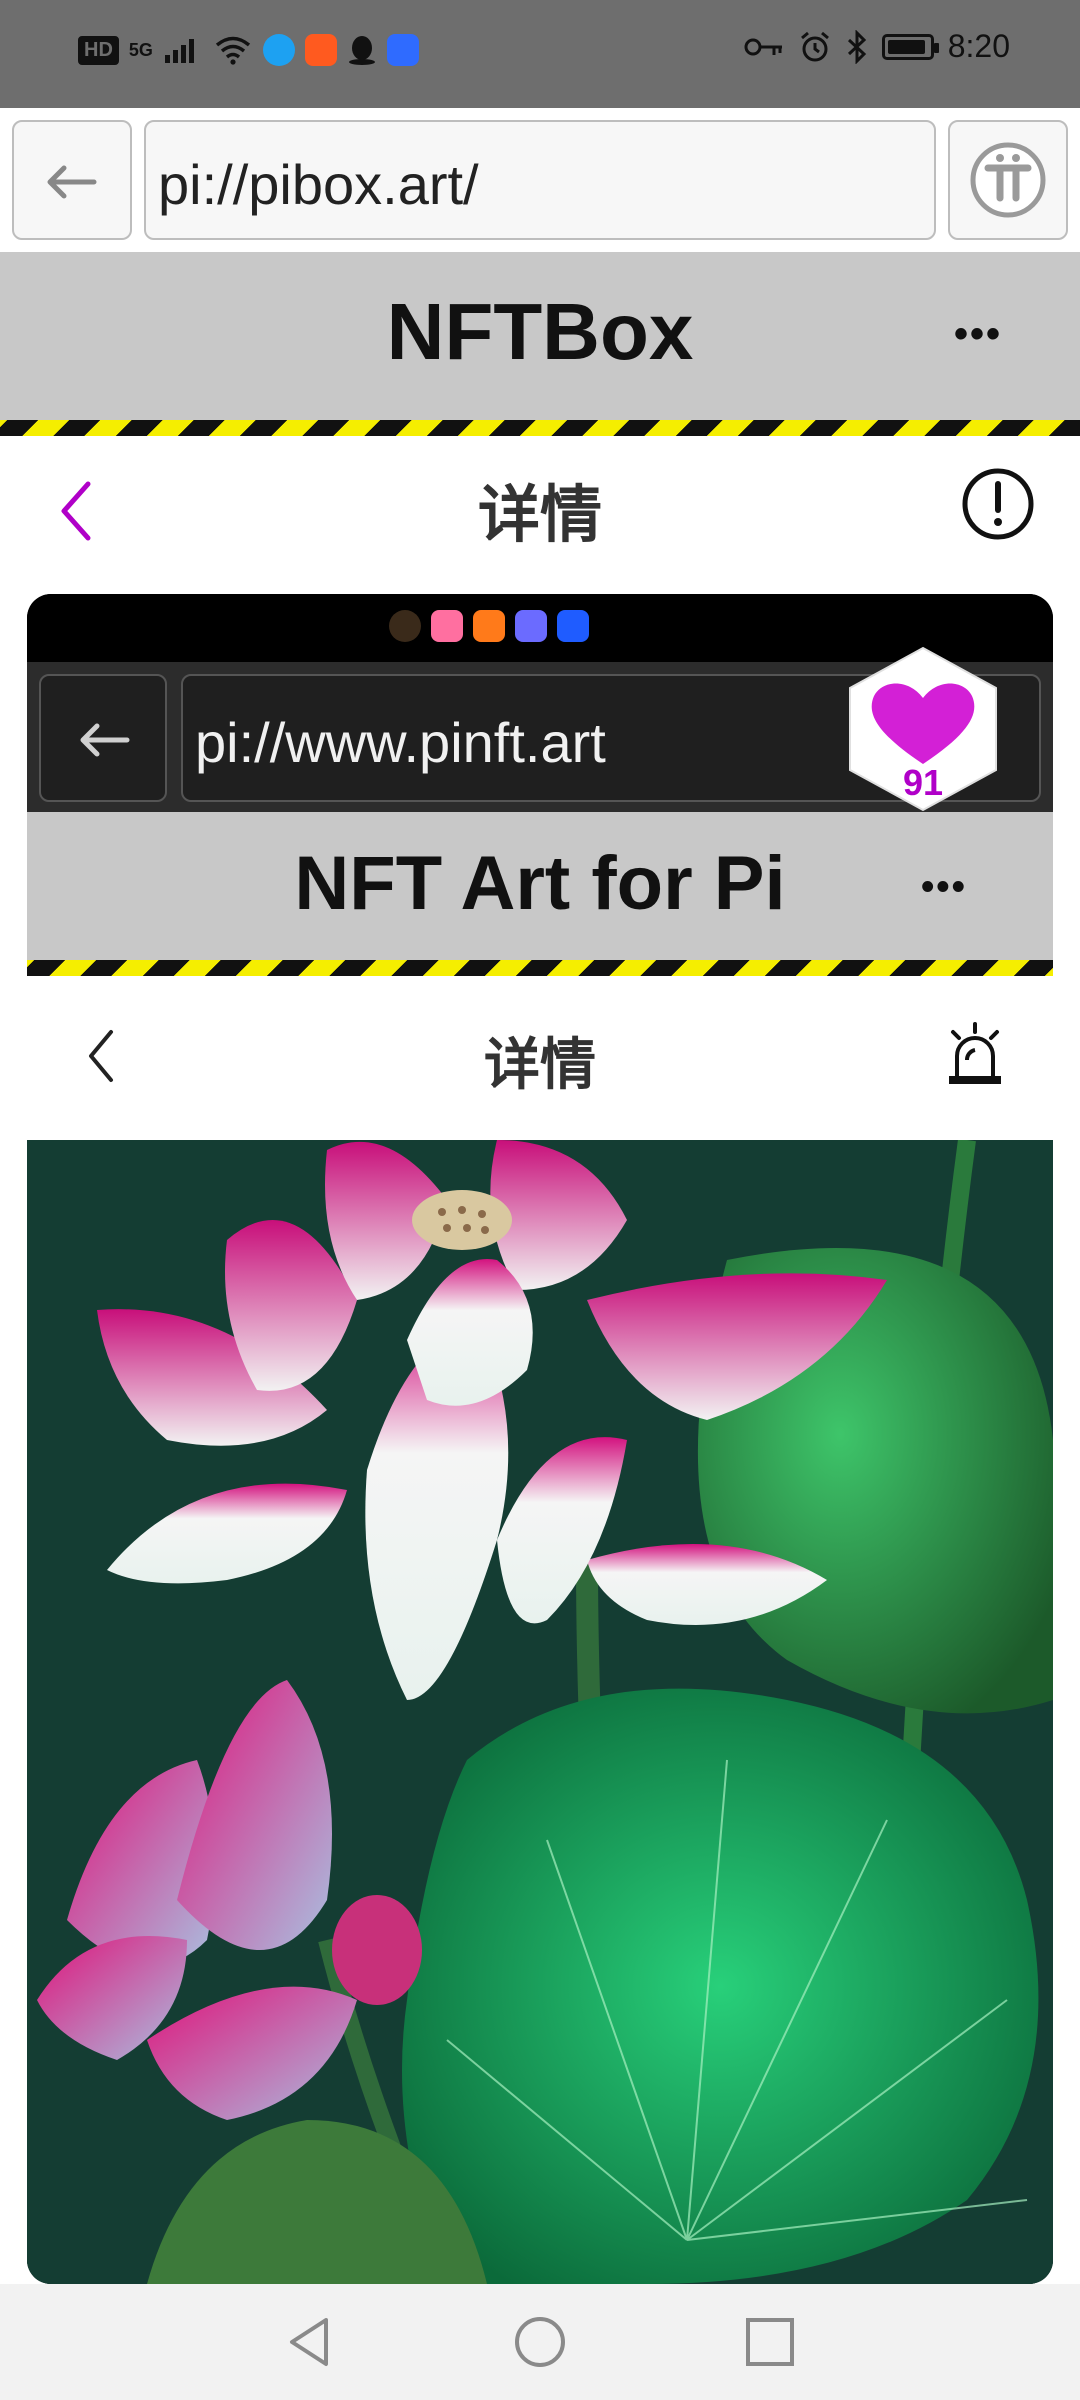  I want to click on inner-hazard-stripe, so click(540, 968).